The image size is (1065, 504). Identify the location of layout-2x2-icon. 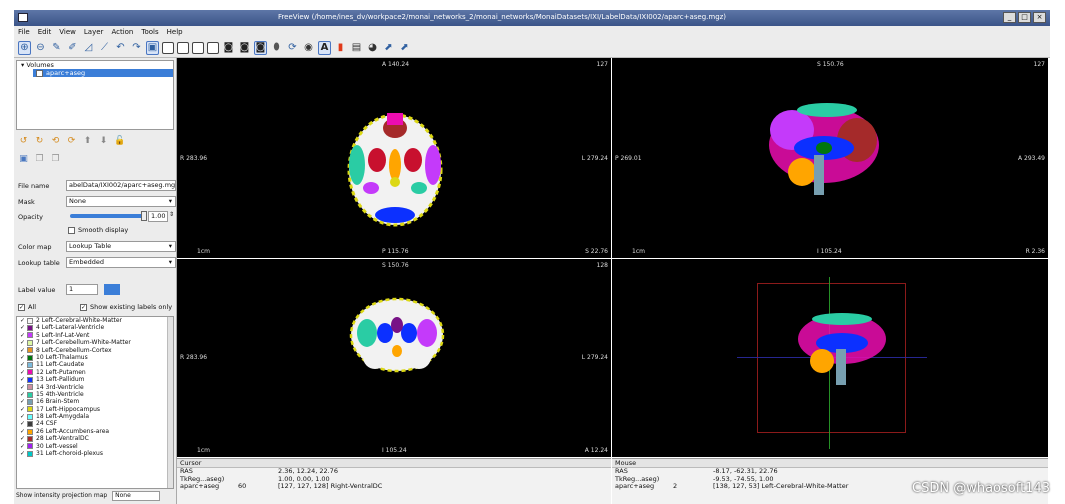
(168, 47).